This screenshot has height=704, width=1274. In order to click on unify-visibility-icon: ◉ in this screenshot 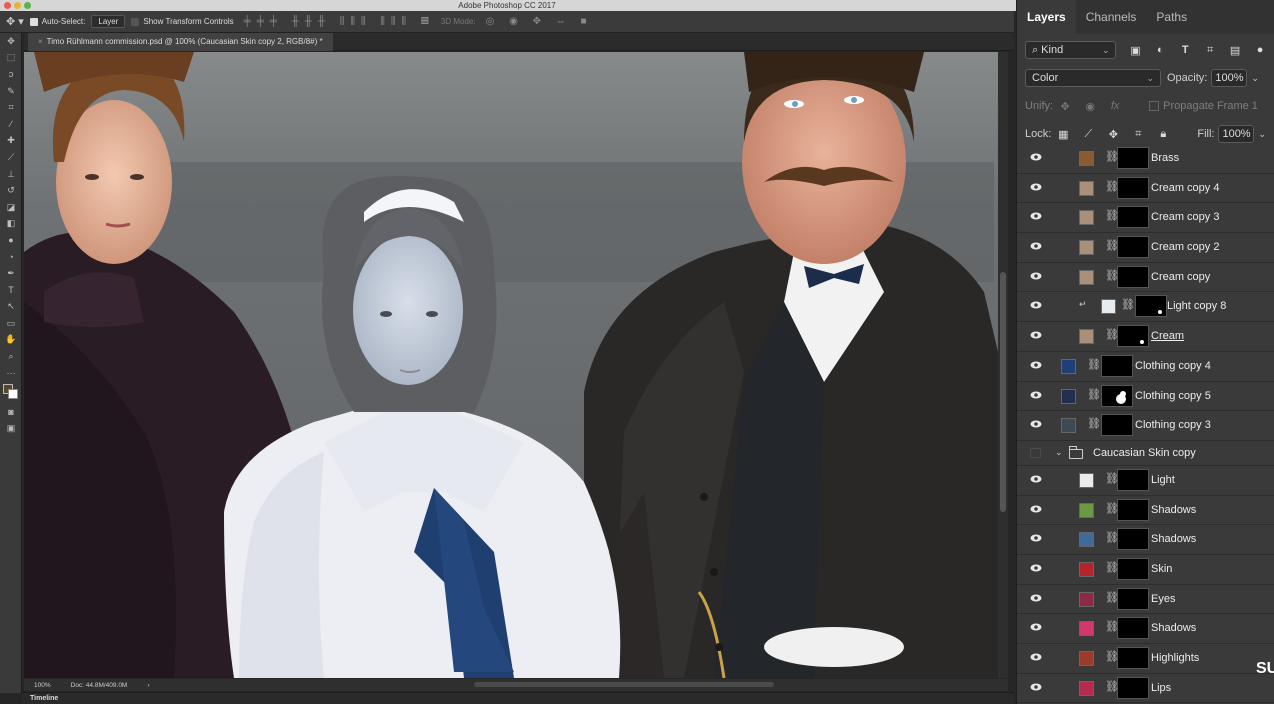, I will do `click(1090, 106)`.